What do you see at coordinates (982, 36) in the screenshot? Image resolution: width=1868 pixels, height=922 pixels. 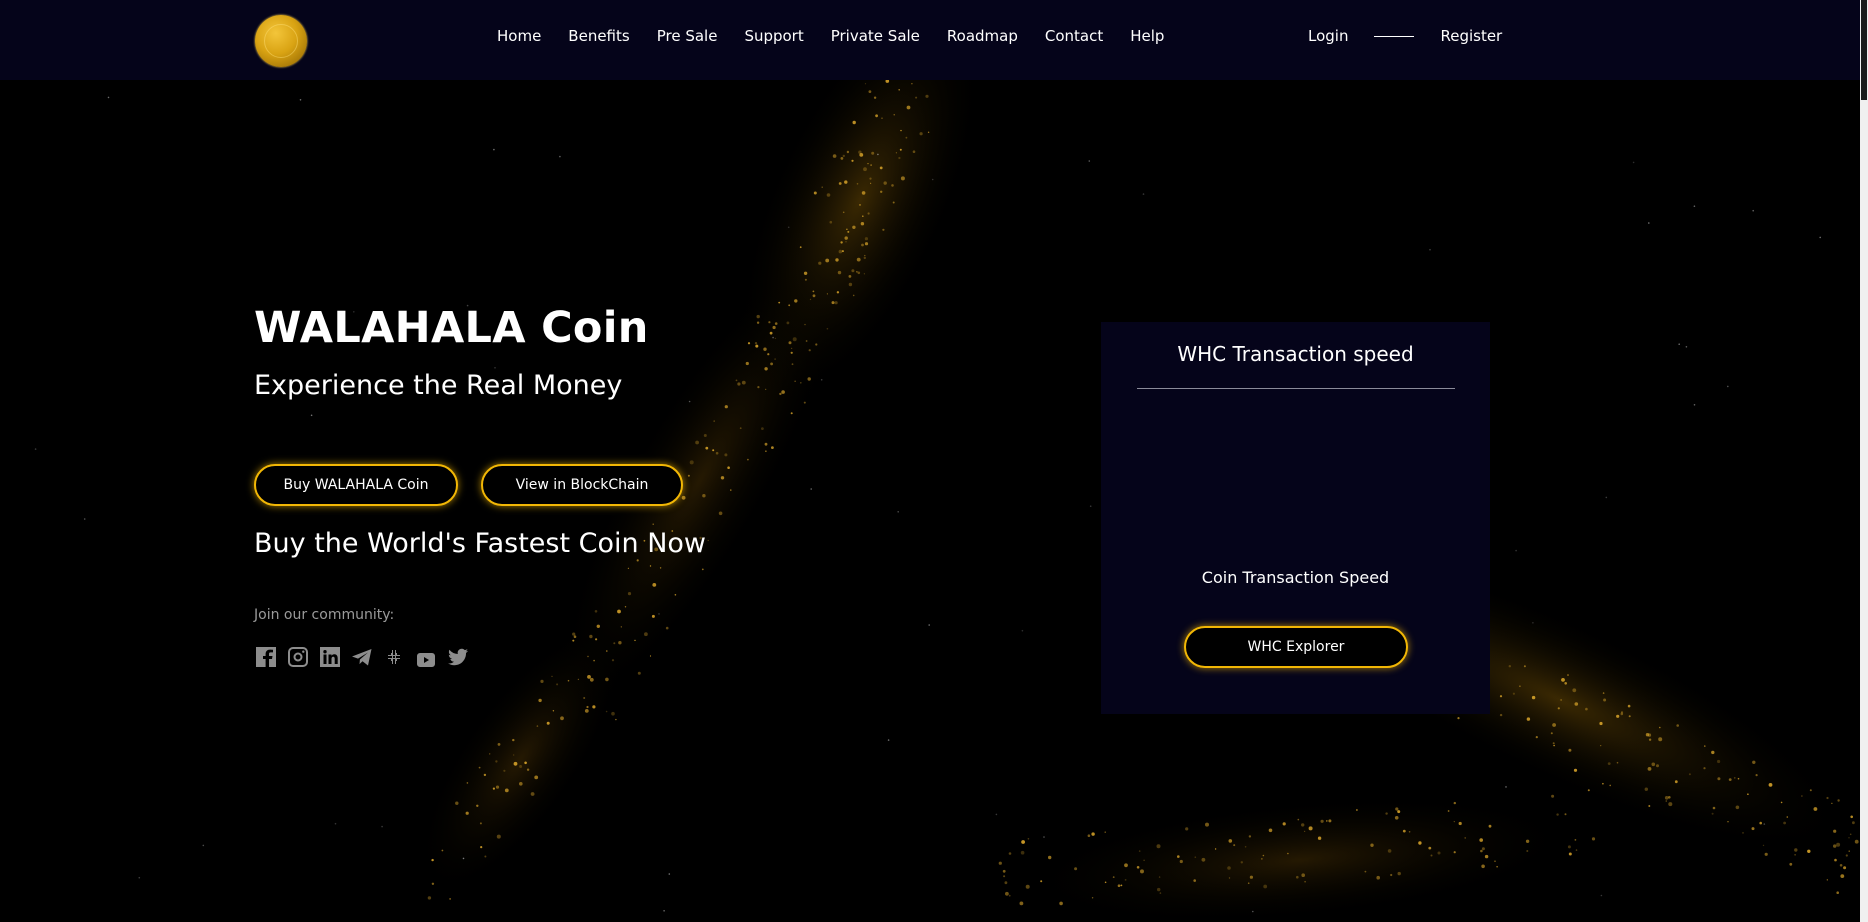 I see `nav-roadmap: Roadmap` at bounding box center [982, 36].